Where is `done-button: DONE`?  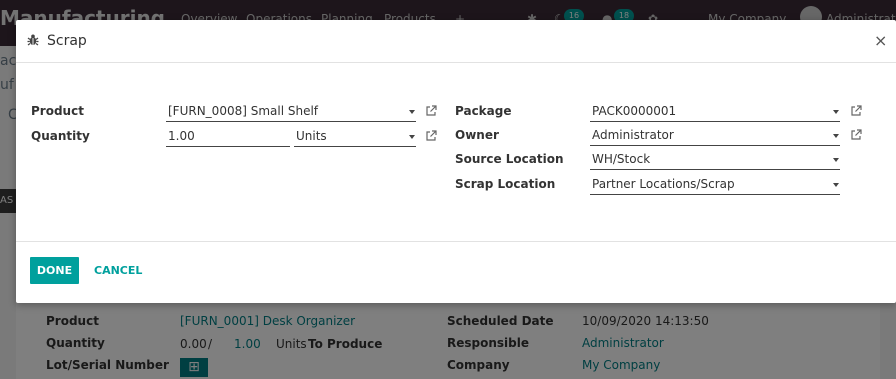
done-button: DONE is located at coordinates (54, 270).